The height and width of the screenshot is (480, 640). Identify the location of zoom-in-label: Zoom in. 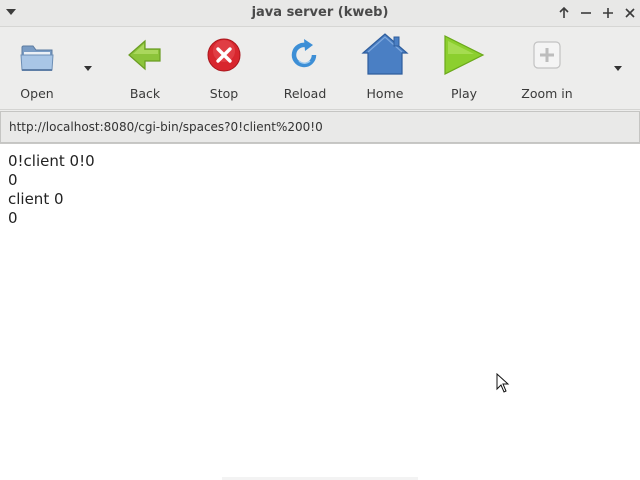
(547, 93).